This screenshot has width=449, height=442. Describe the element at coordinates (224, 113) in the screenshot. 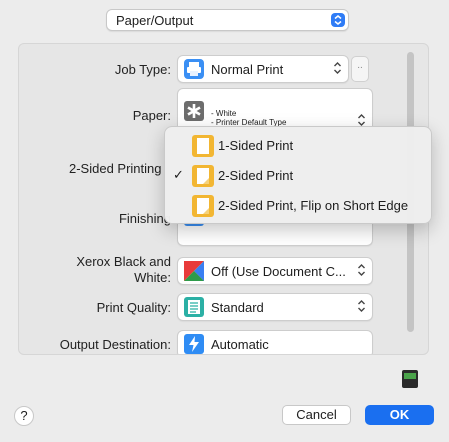

I see `paper-line-1: - White` at that location.